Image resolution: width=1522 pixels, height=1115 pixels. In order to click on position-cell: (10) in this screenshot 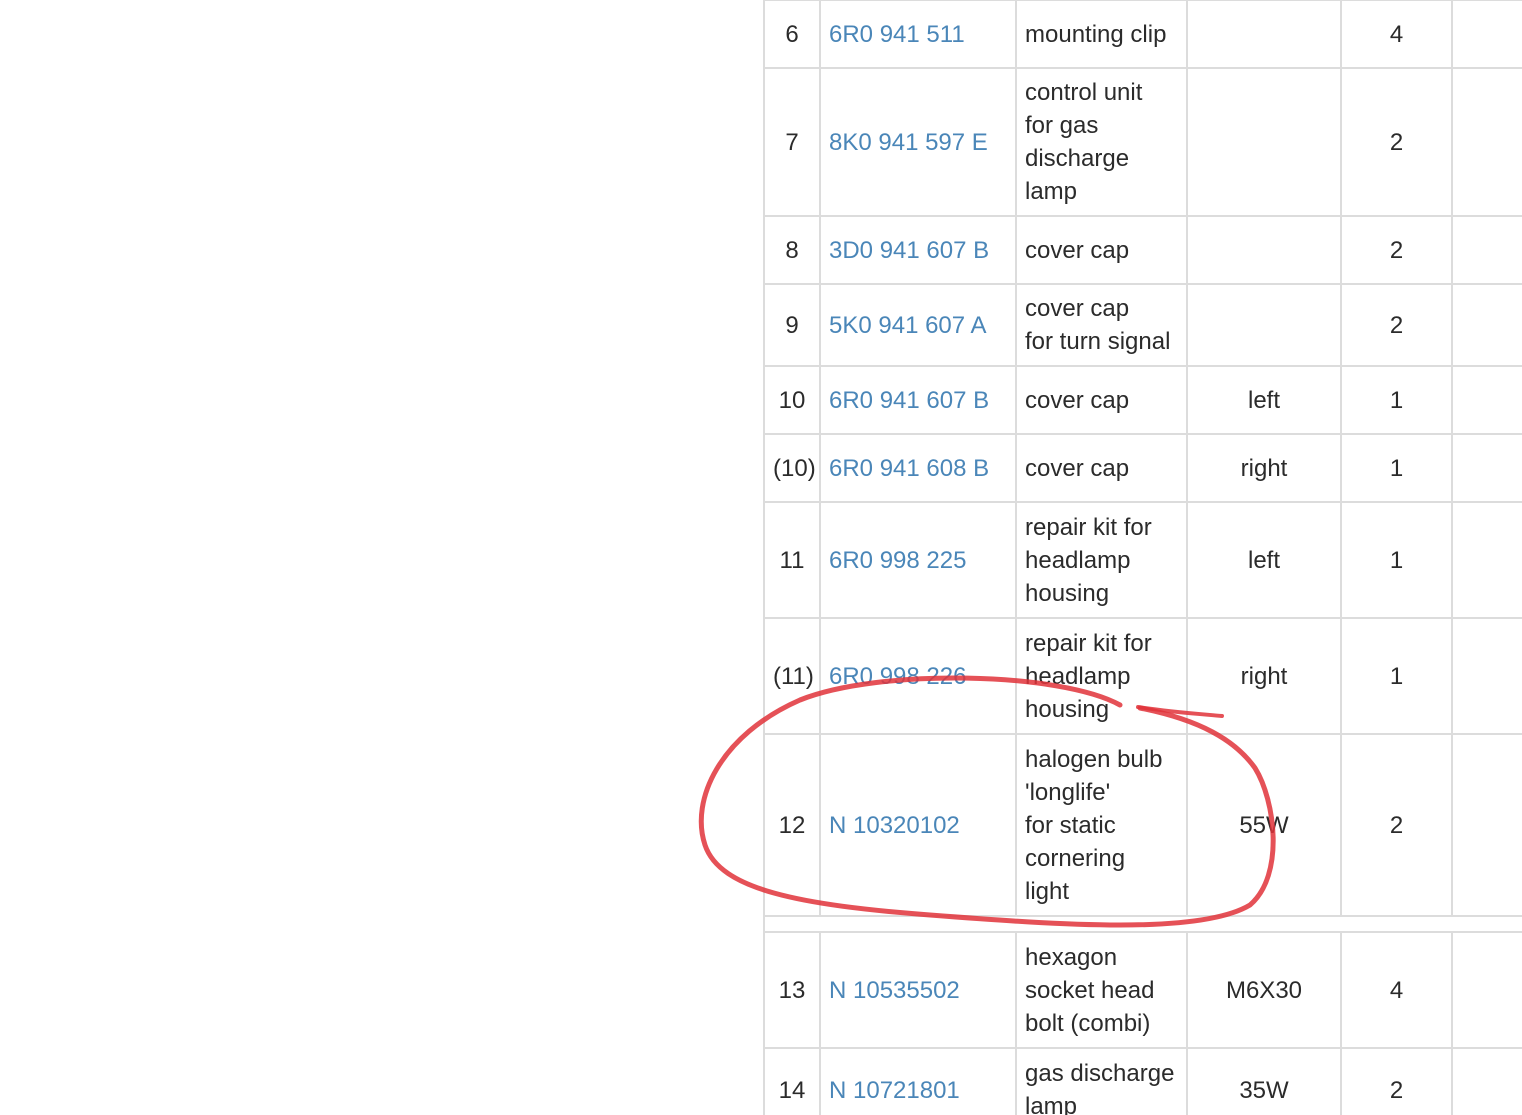, I will do `click(792, 468)`.